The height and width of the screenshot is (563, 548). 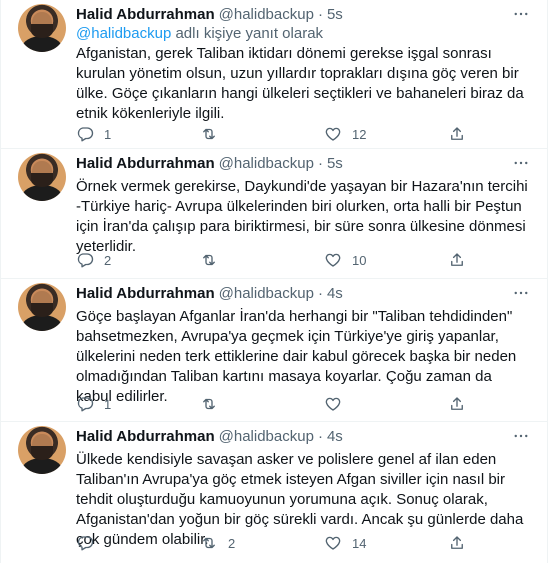 I want to click on like-button, so click(x=369, y=404).